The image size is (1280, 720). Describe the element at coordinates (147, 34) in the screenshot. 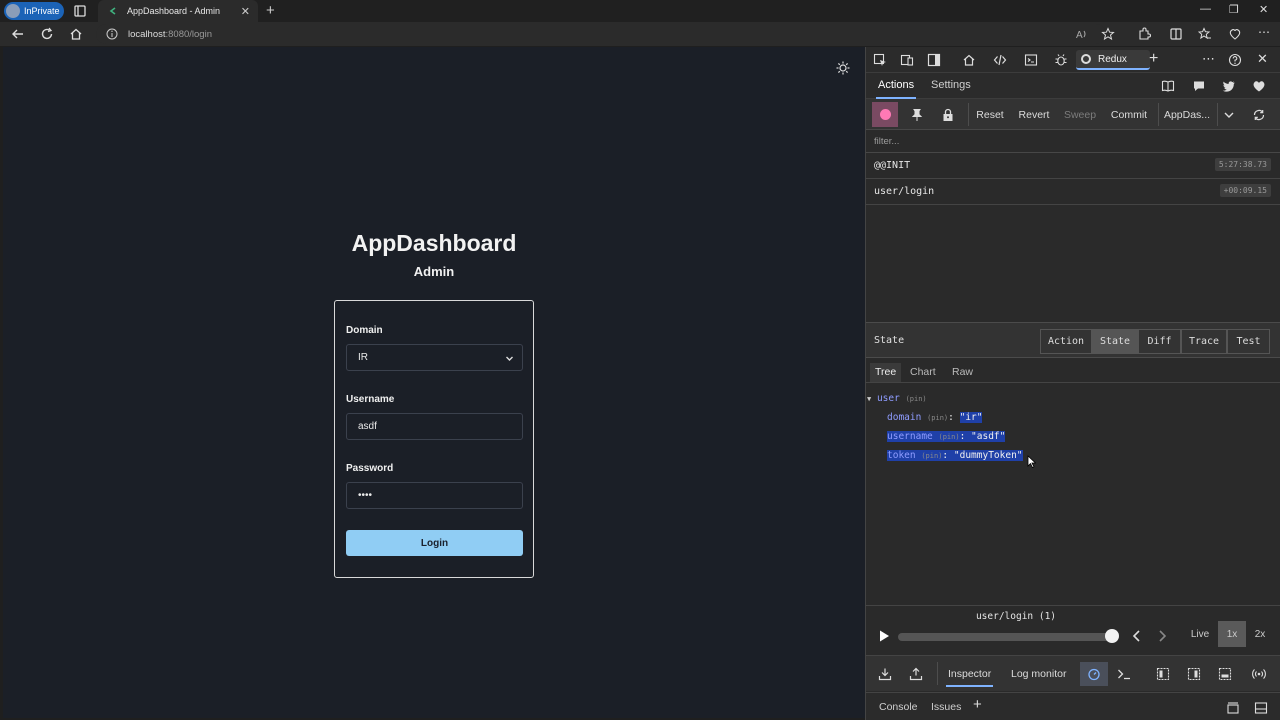

I see `url-host: localhost` at that location.